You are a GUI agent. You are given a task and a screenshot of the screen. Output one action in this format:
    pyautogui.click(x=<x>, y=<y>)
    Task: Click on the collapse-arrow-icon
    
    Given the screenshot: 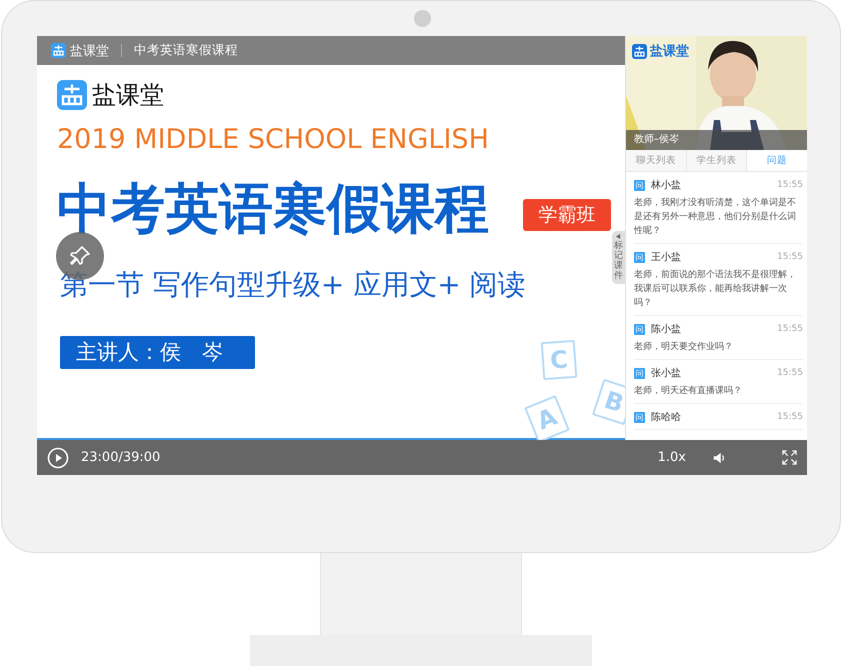 What is the action you would take?
    pyautogui.click(x=618, y=236)
    